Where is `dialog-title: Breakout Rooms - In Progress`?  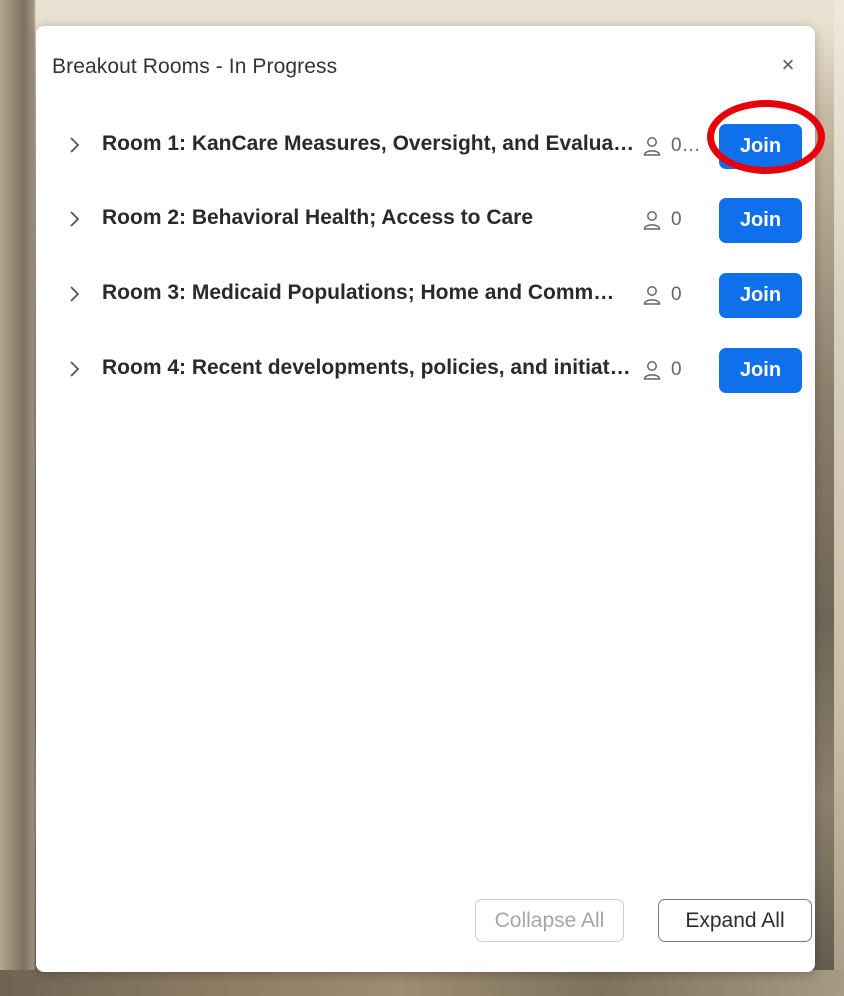 dialog-title: Breakout Rooms - In Progress is located at coordinates (195, 66).